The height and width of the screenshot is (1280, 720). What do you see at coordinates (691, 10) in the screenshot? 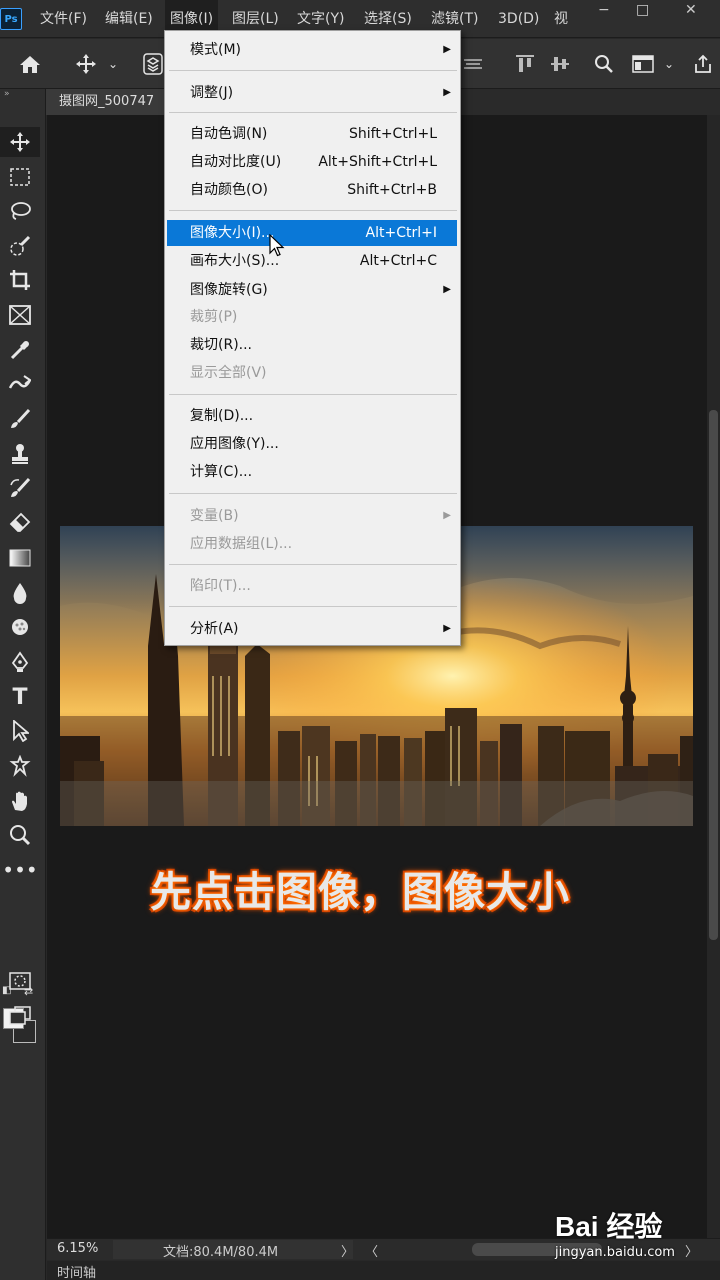
I see `close-button: ✕` at bounding box center [691, 10].